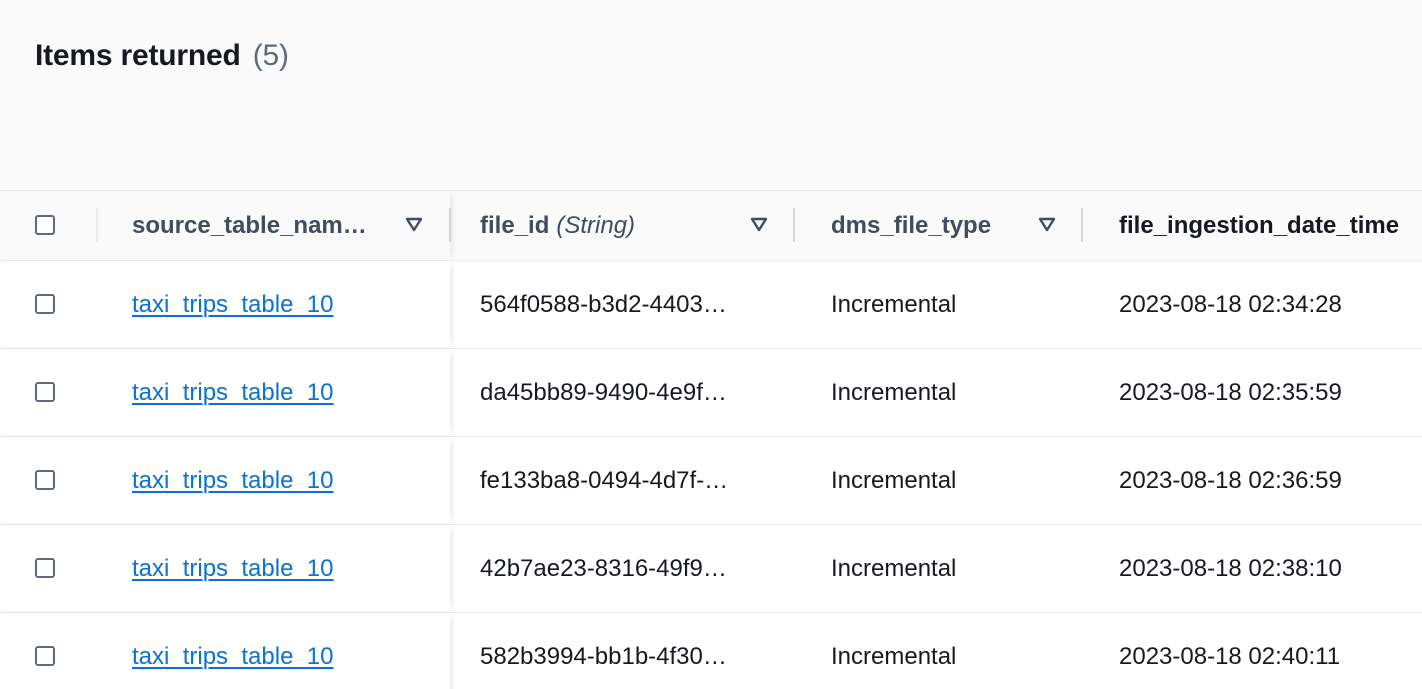  I want to click on column-header-dms-file-type: dms_file_type, so click(911, 225).